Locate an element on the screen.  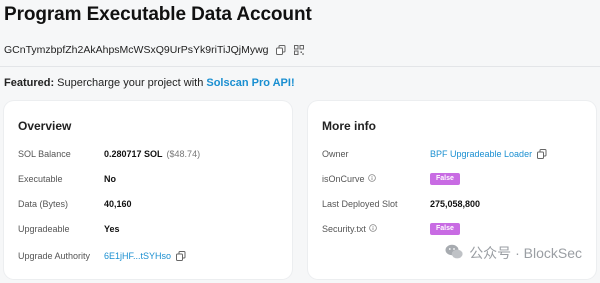
watermark: 公众号 · BlockSec is located at coordinates (513, 253).